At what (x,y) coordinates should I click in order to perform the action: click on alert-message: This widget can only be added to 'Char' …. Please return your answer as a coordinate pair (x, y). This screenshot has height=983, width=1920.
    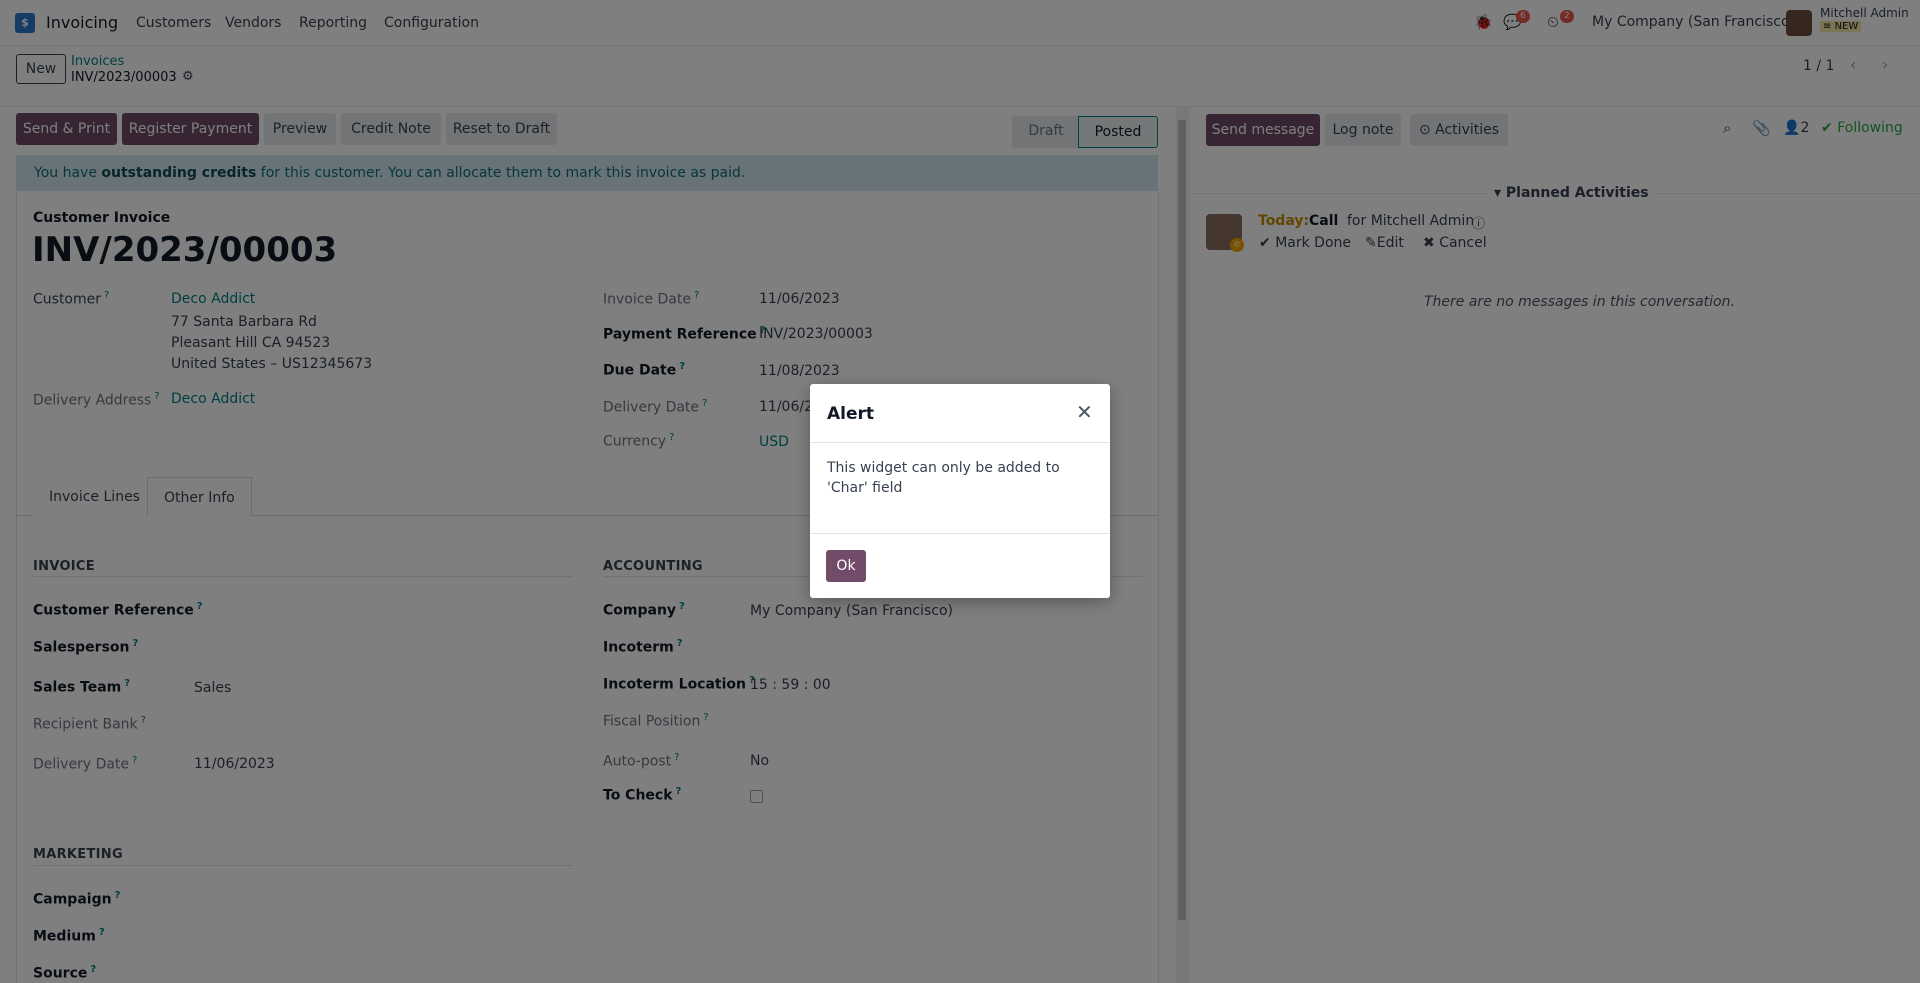
    Looking at the image, I should click on (943, 478).